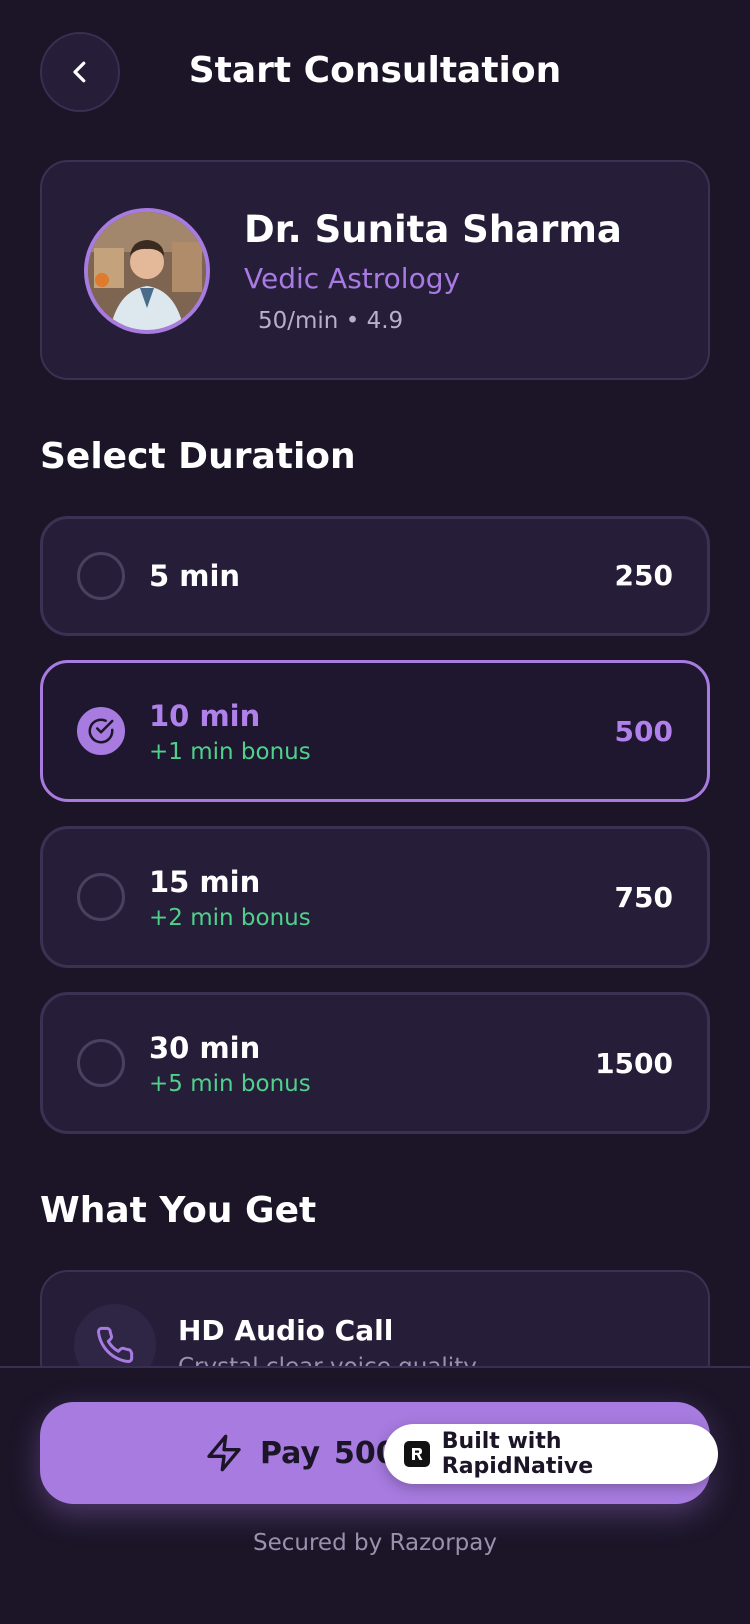 The height and width of the screenshot is (1624, 750). Describe the element at coordinates (643, 897) in the screenshot. I see `duration-price: 750` at that location.